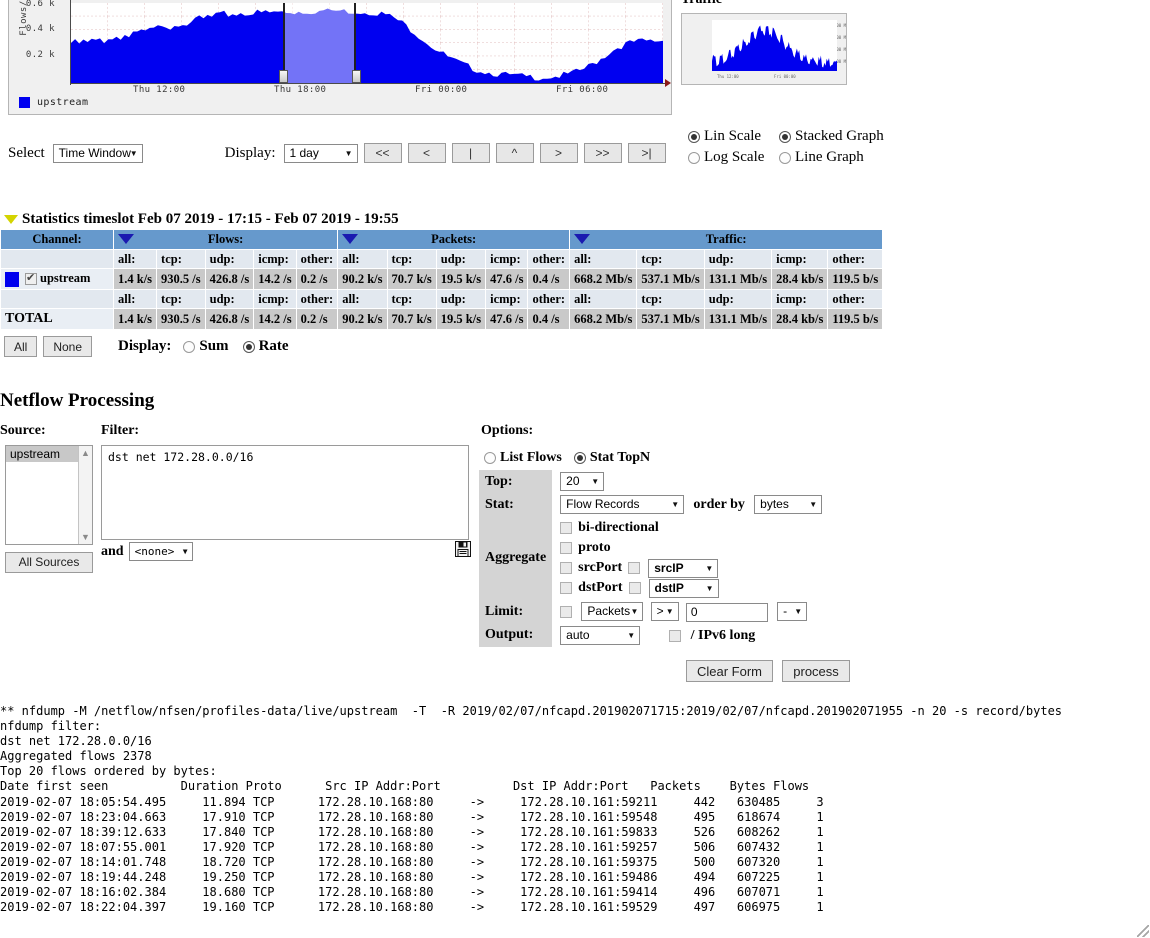  Describe the element at coordinates (549, 259) in the screenshot. I see `sub-packets-other: other:` at that location.